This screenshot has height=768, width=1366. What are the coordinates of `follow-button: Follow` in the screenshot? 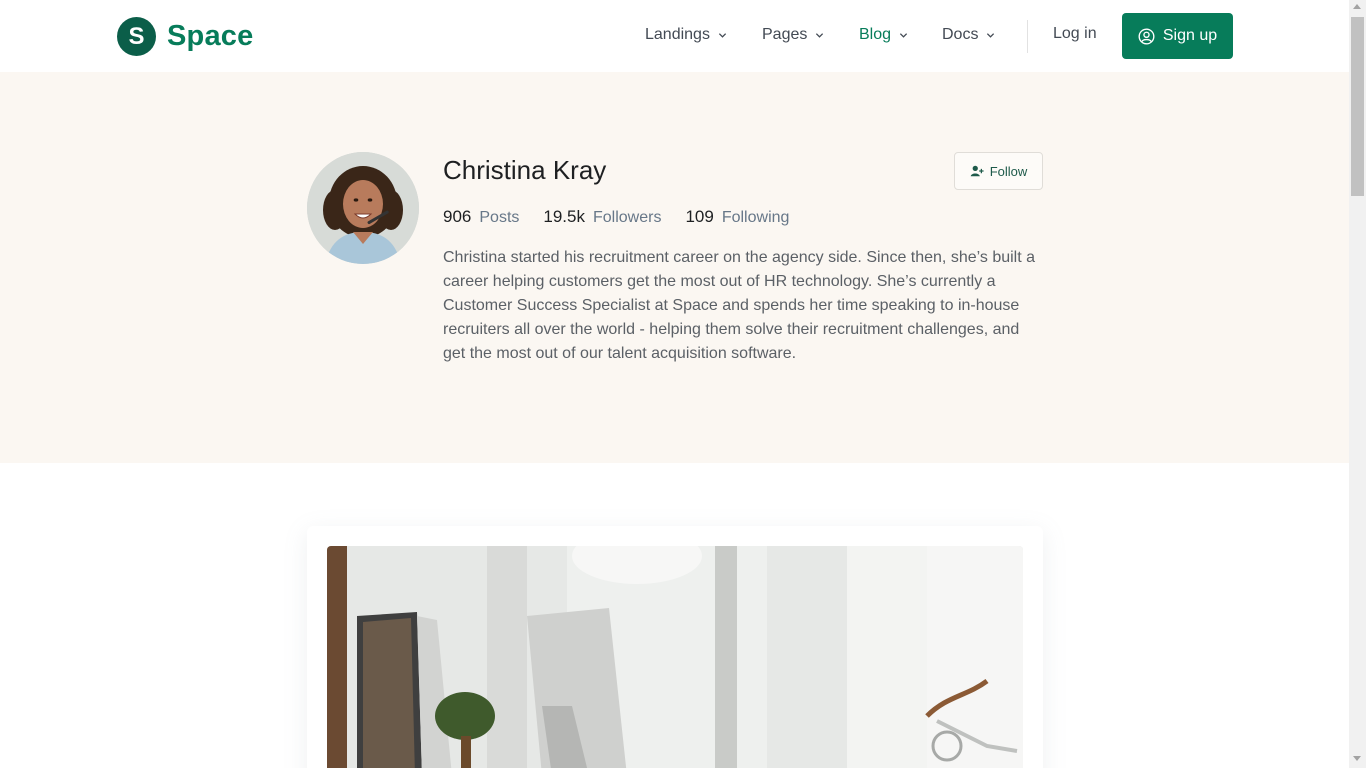 It's located at (998, 171).